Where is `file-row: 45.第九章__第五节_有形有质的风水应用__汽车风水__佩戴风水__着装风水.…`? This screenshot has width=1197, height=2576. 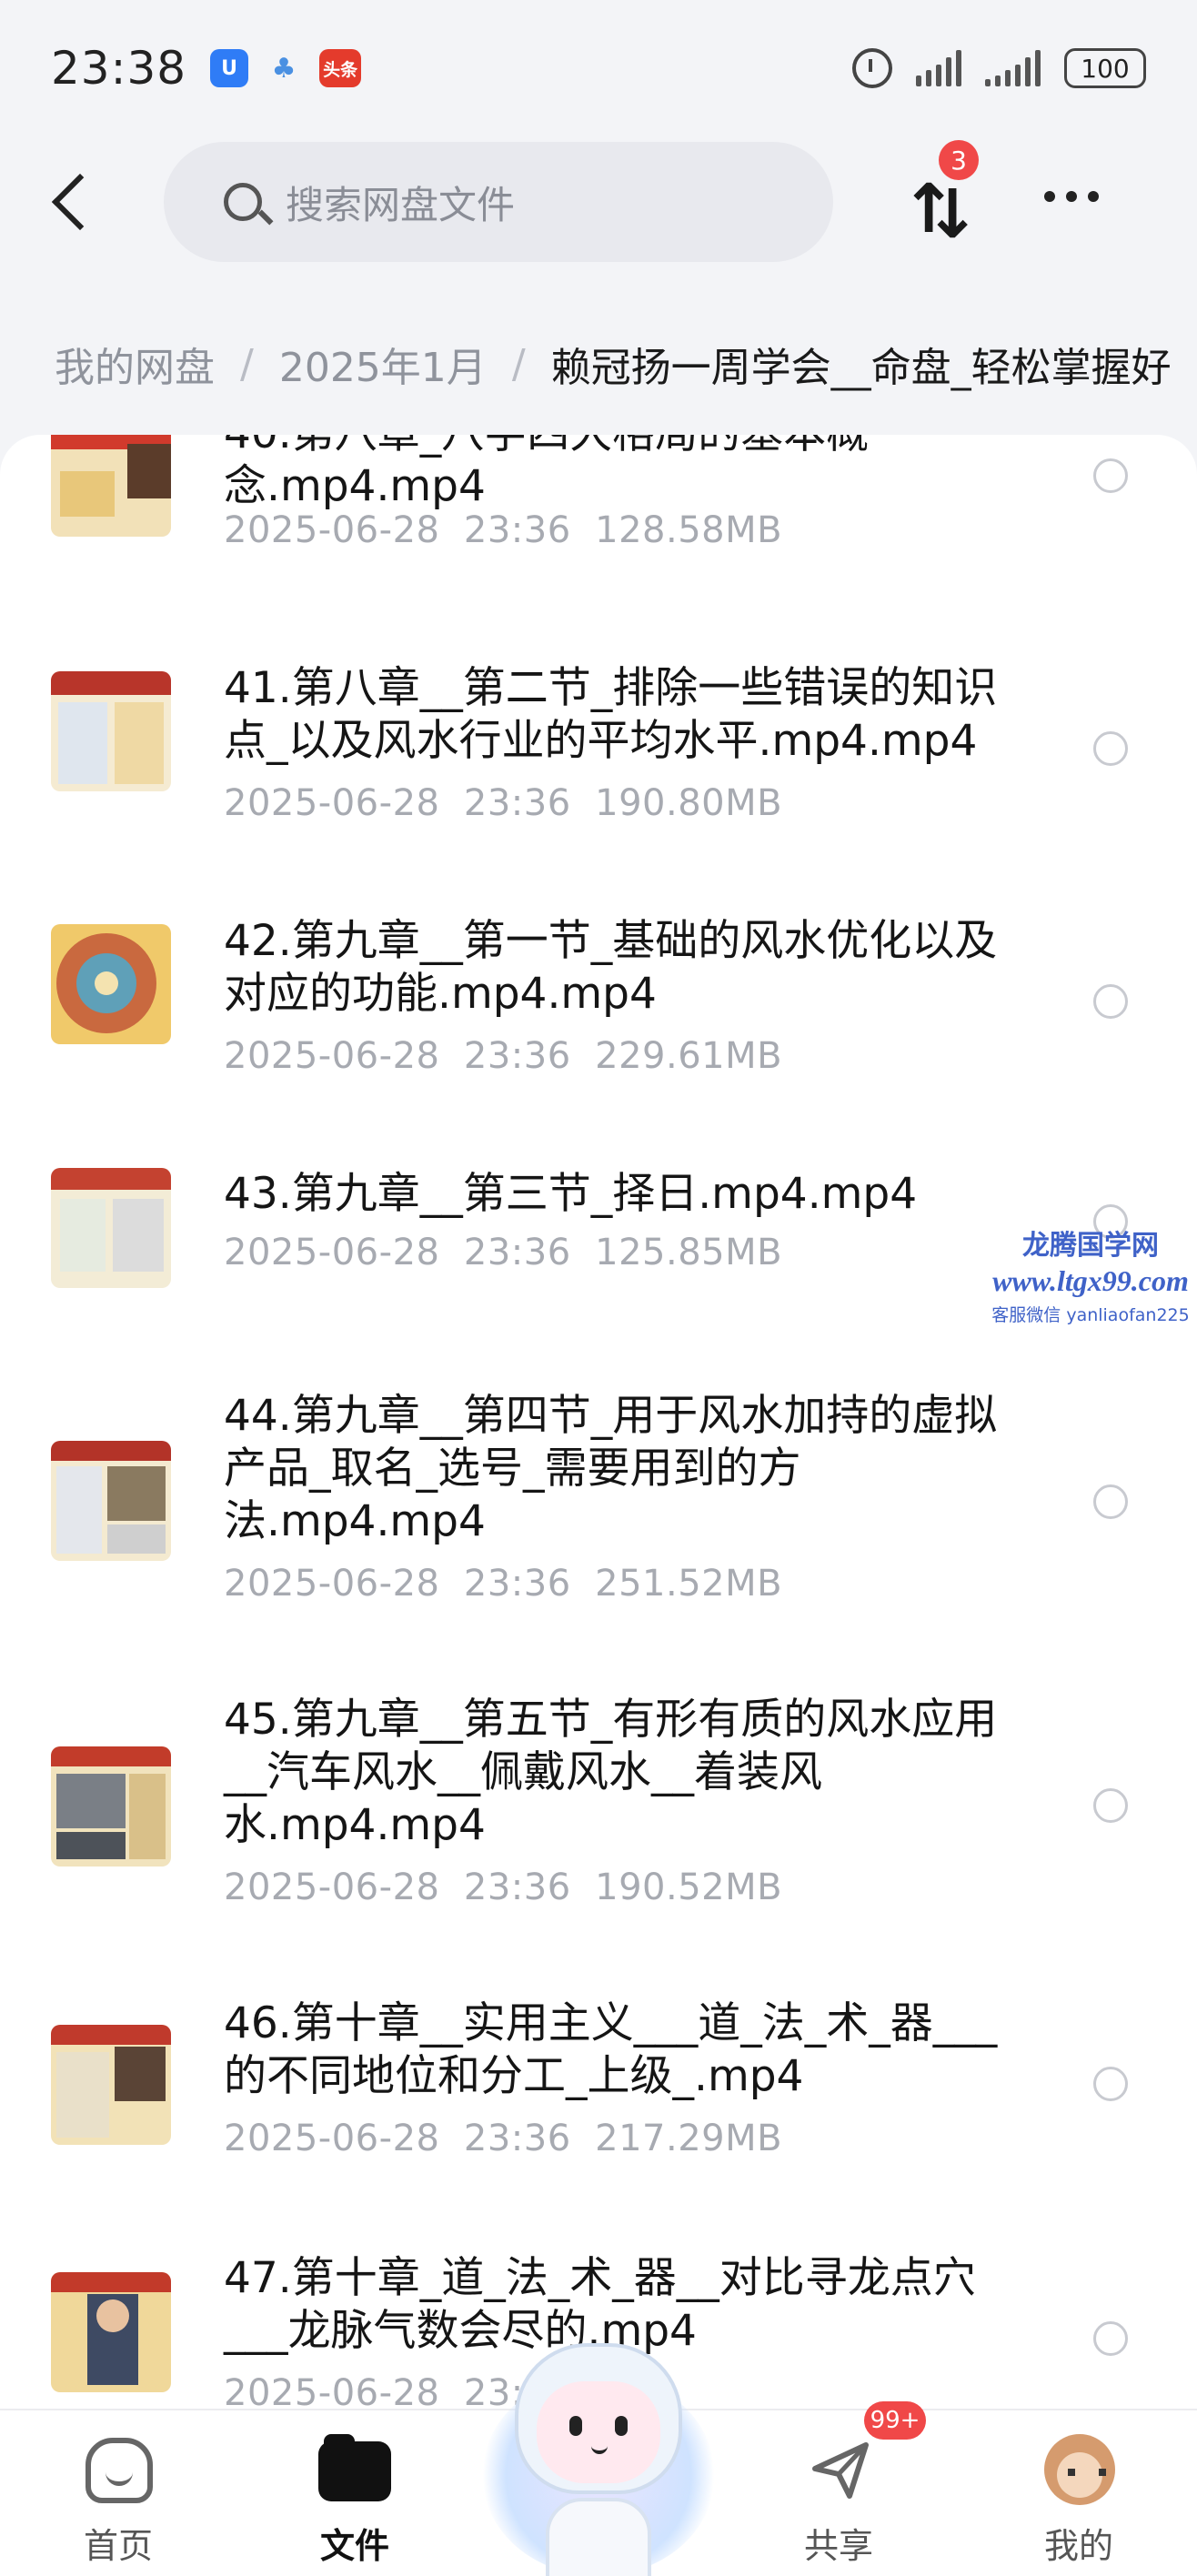
file-row: 45.第九章__第五节_有形有质的风水应用__汽车风水__佩戴风水__着装风水.… is located at coordinates (598, 1812).